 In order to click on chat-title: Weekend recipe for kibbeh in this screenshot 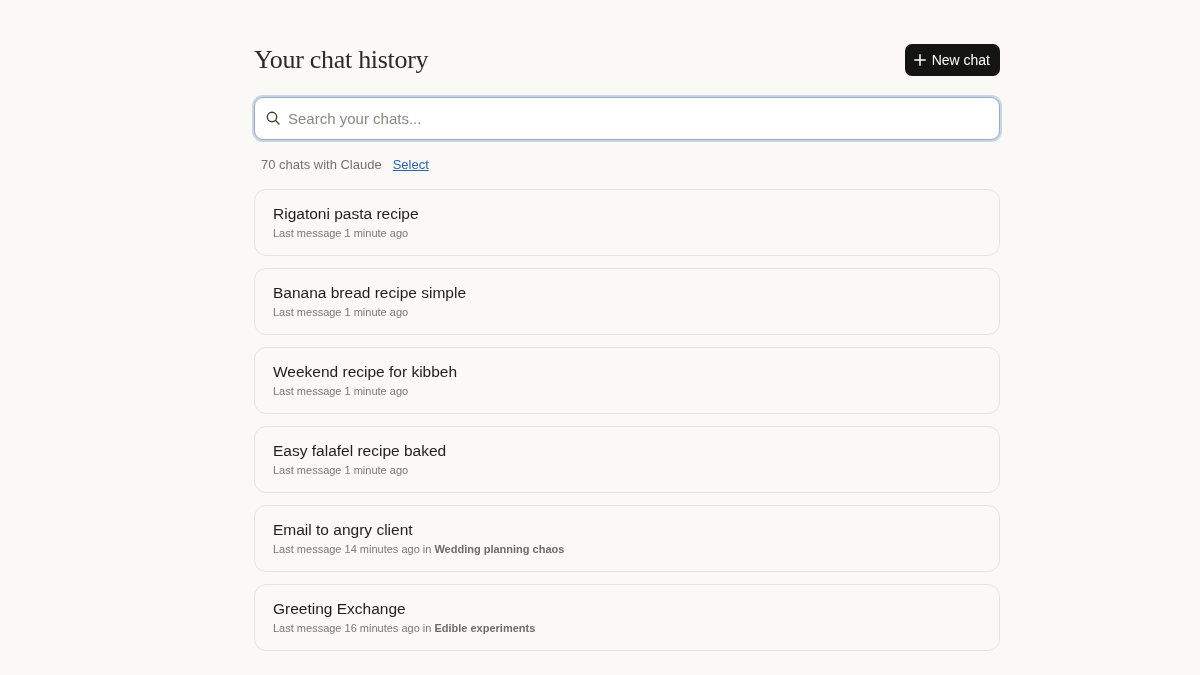, I will do `click(365, 372)`.